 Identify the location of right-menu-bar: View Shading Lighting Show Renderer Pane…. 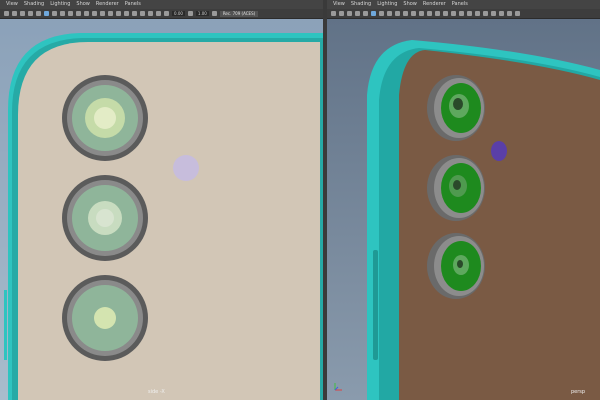
(463, 4).